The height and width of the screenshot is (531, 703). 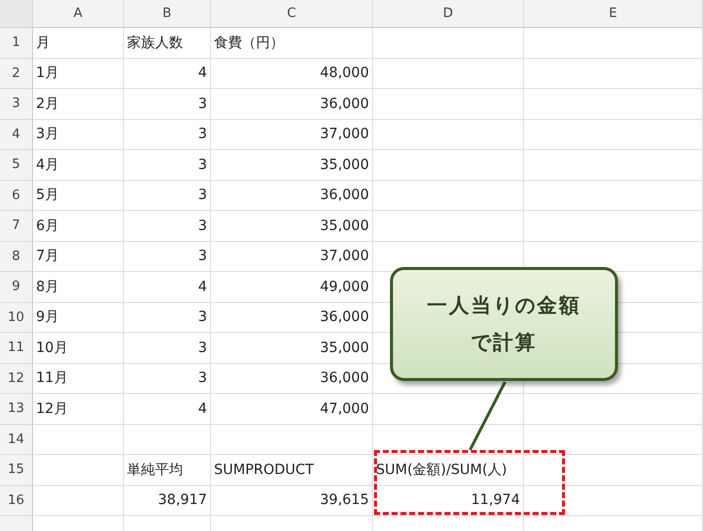 I want to click on table-cell: 7月, so click(x=78, y=257).